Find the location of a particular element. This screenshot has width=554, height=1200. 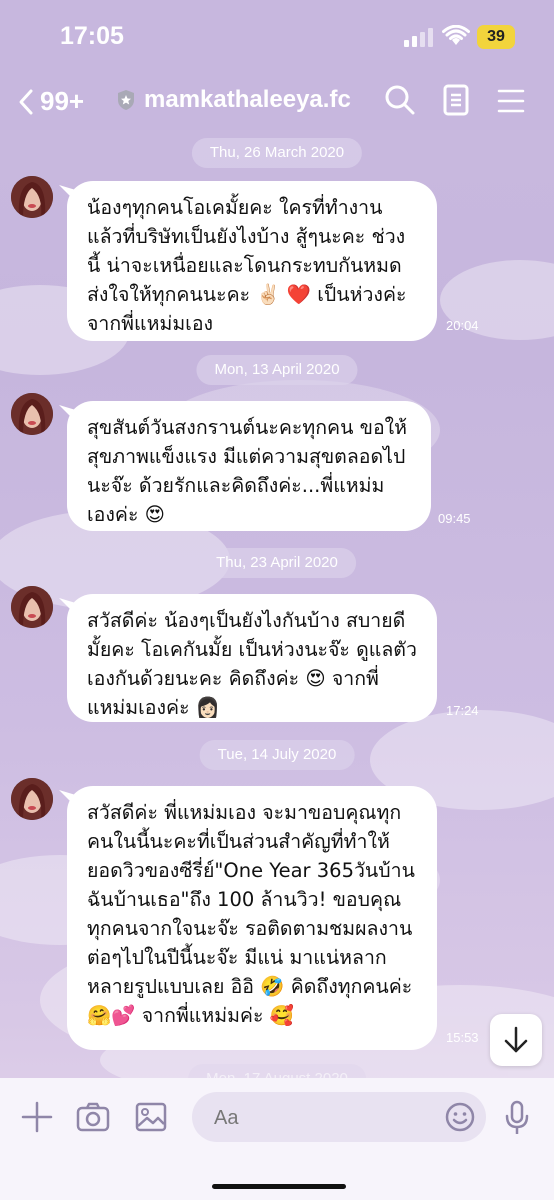

chevron-left-icon is located at coordinates (26, 101).